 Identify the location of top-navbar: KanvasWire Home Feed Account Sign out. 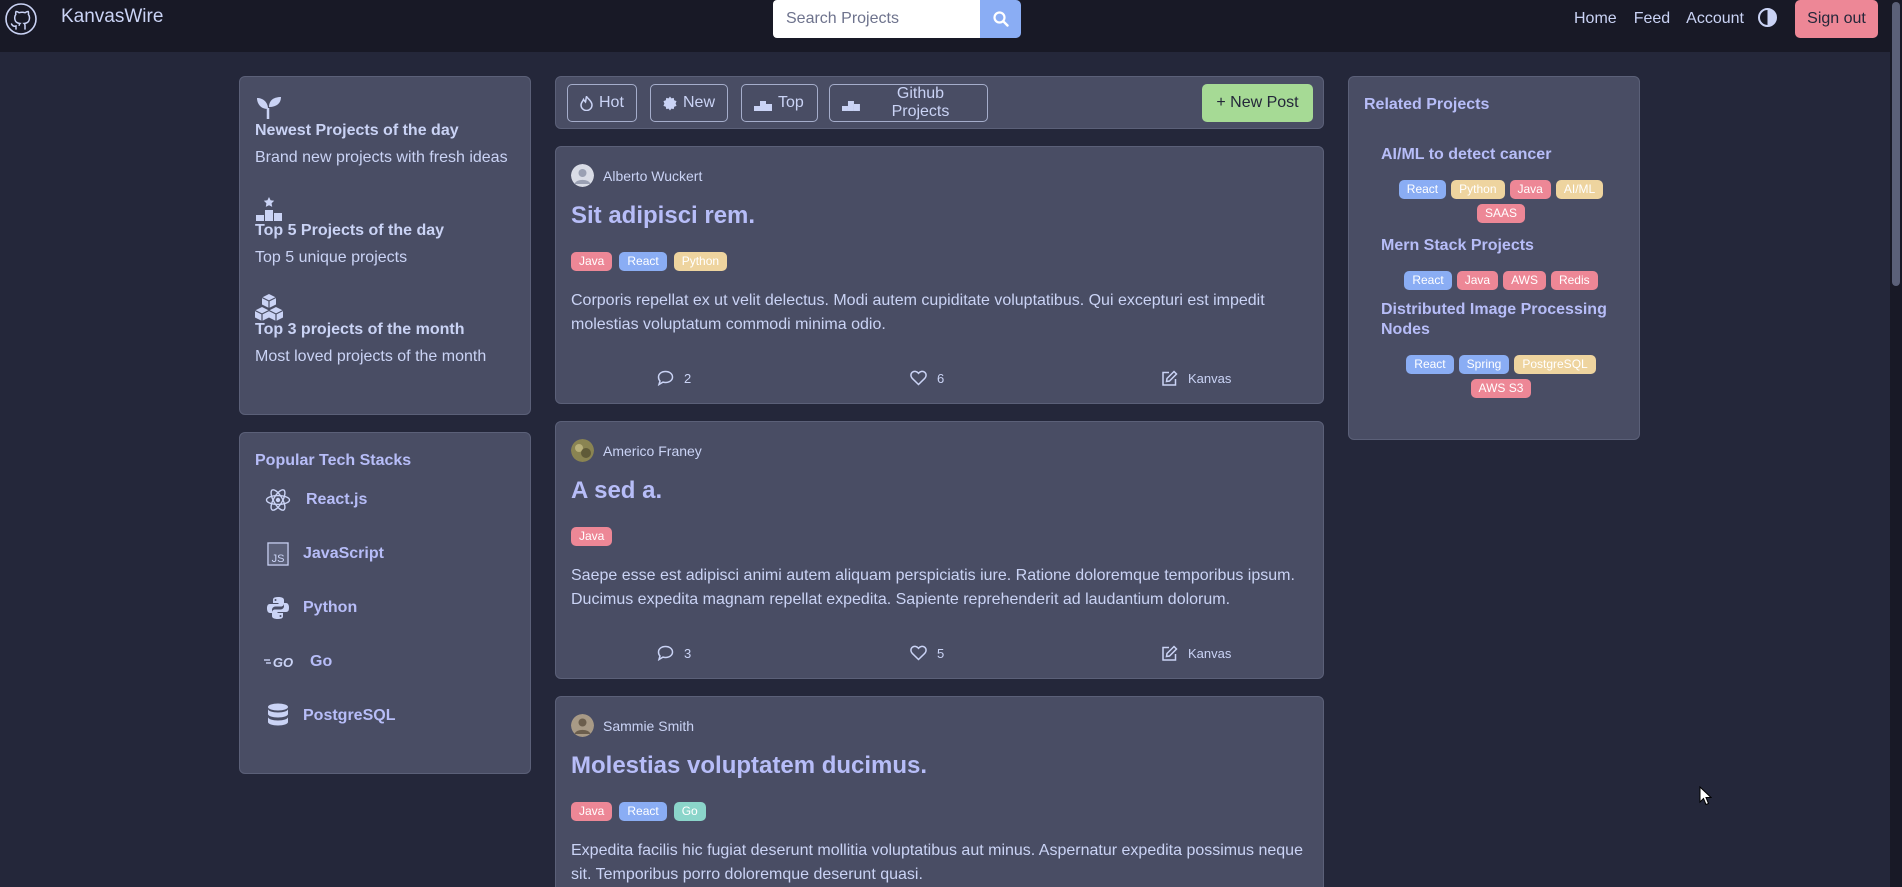
(945, 26).